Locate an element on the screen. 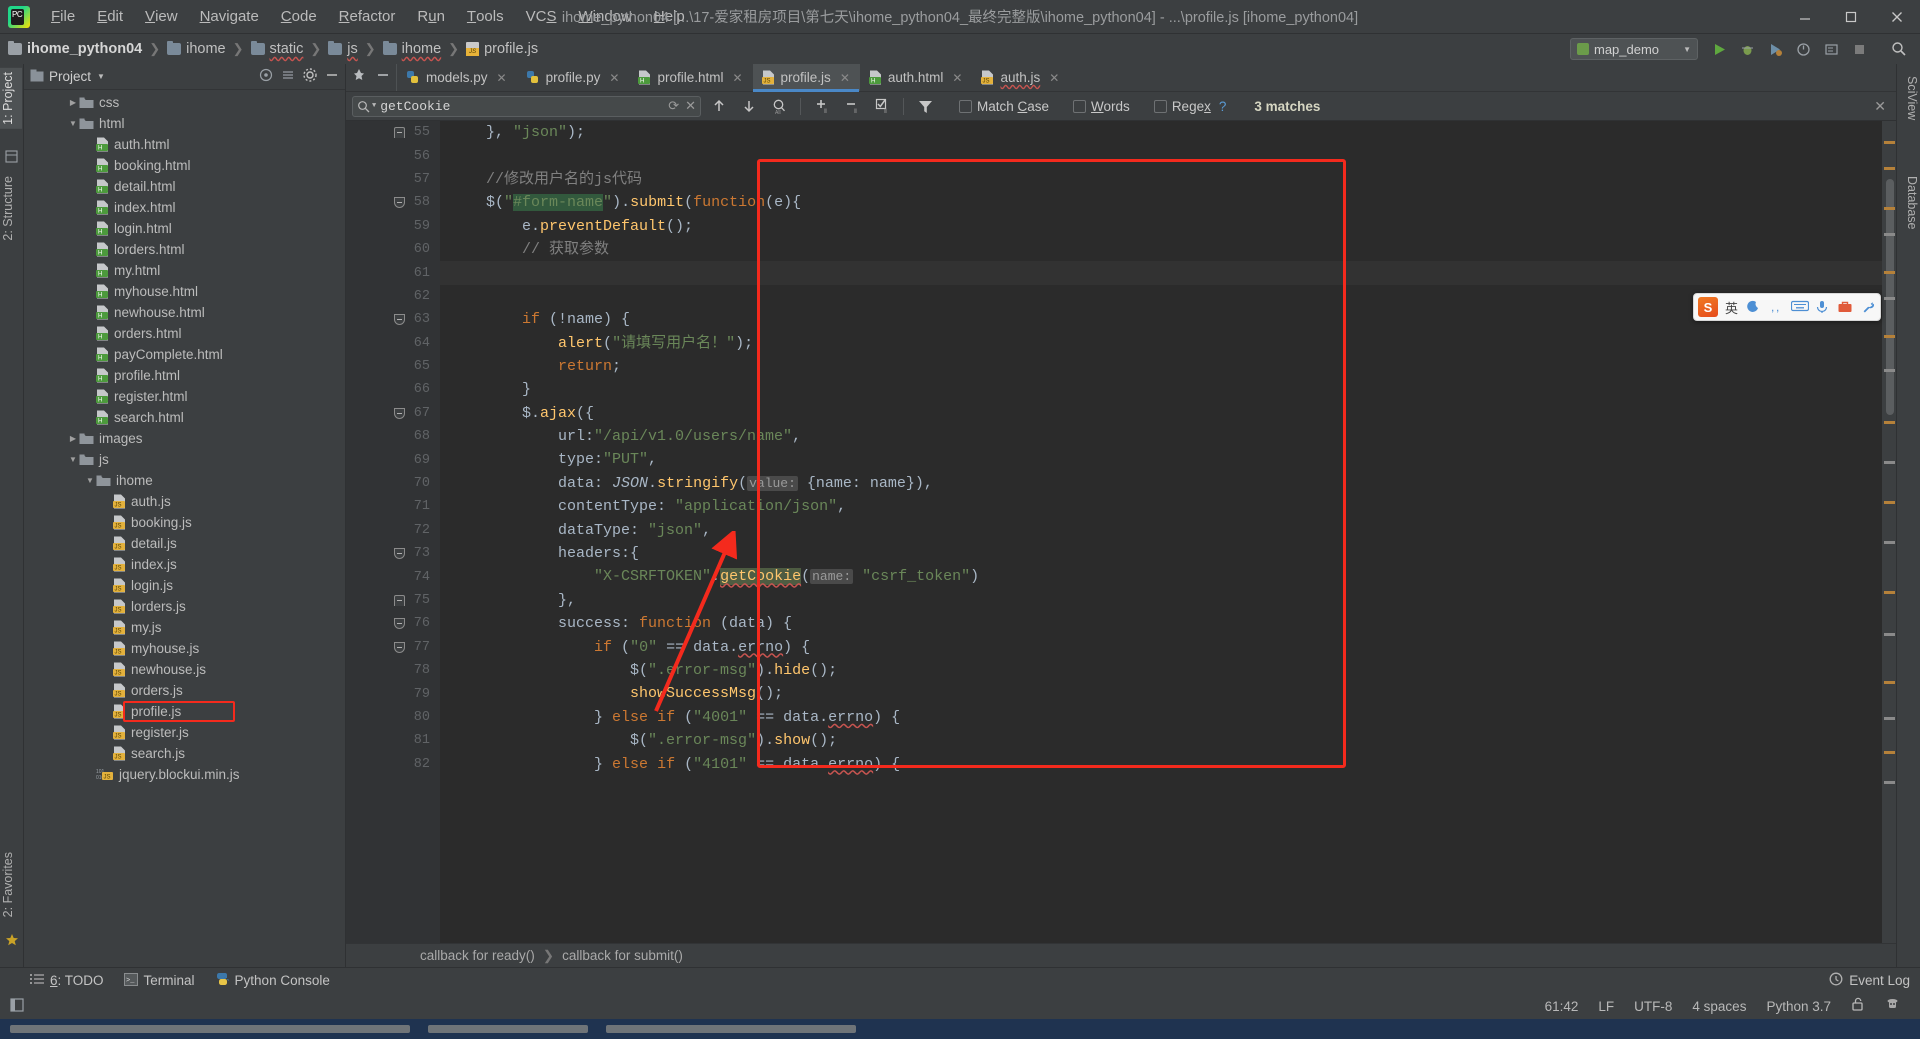  sidebar-item-database: Database is located at coordinates (1909, 203).